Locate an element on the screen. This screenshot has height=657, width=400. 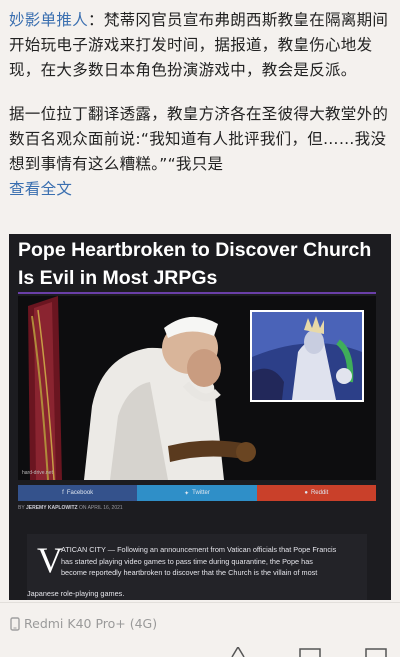
facebook-label: Facebook is located at coordinates (80, 493).